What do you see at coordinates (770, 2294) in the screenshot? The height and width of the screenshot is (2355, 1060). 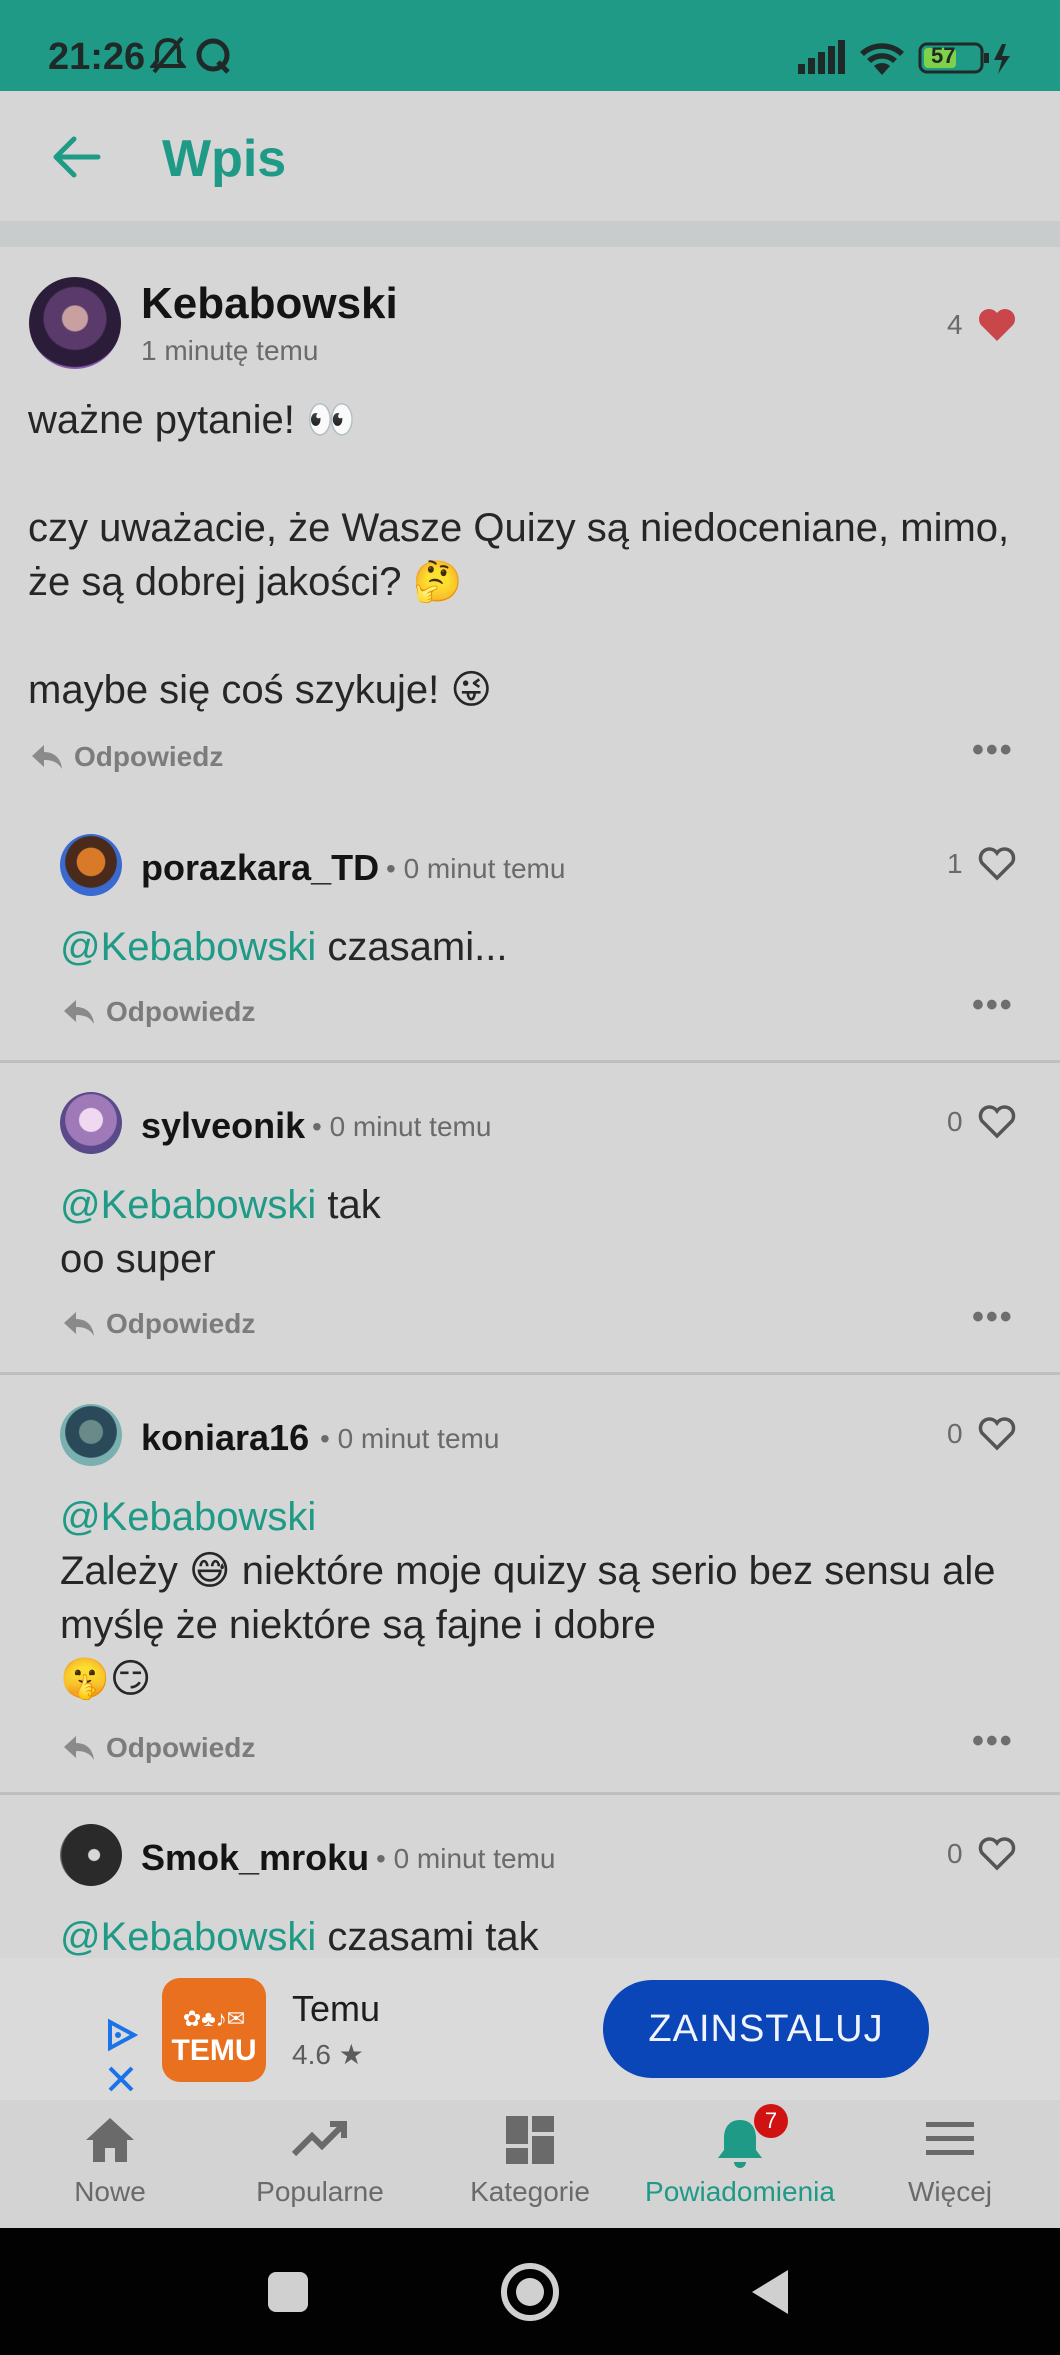 I see `back-button` at bounding box center [770, 2294].